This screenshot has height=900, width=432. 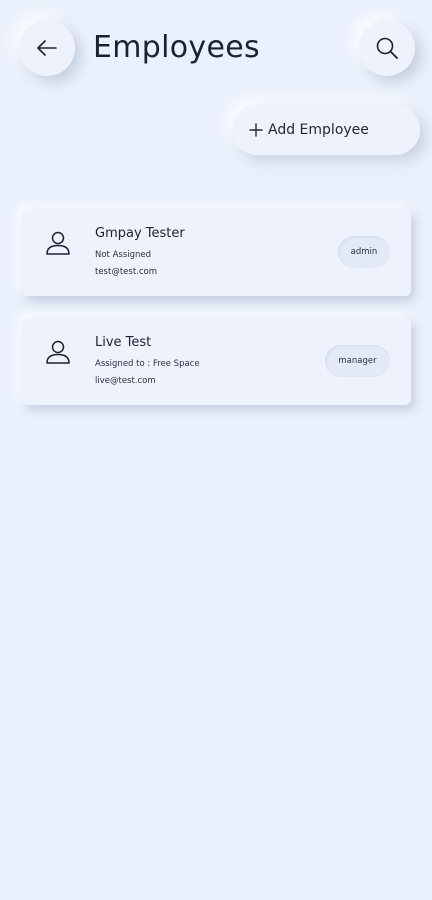 I want to click on search-icon, so click(x=387, y=48).